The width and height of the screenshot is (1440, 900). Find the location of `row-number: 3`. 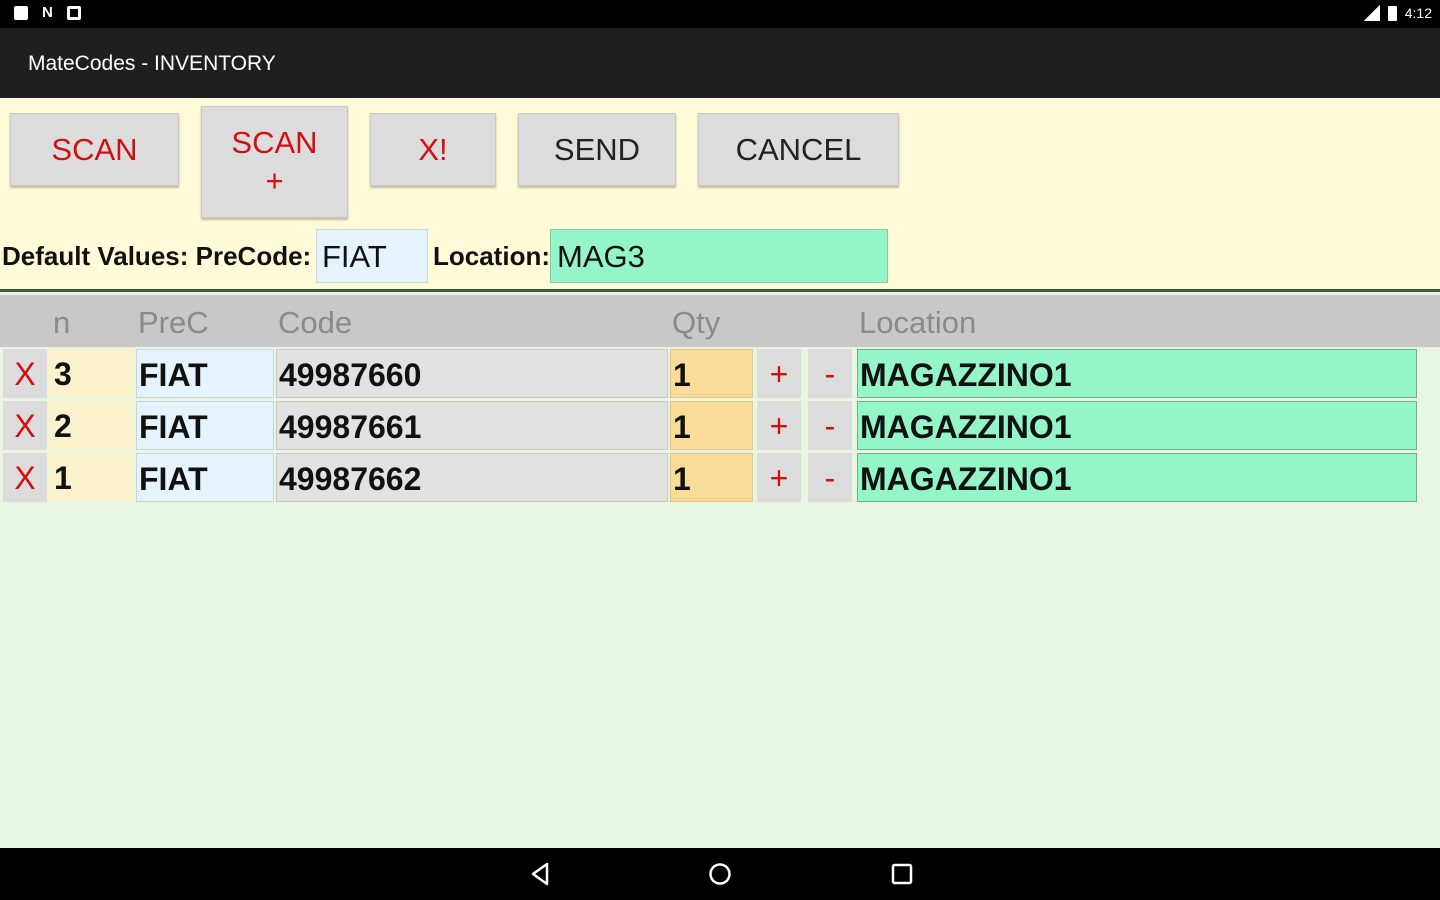

row-number: 3 is located at coordinates (91, 373).